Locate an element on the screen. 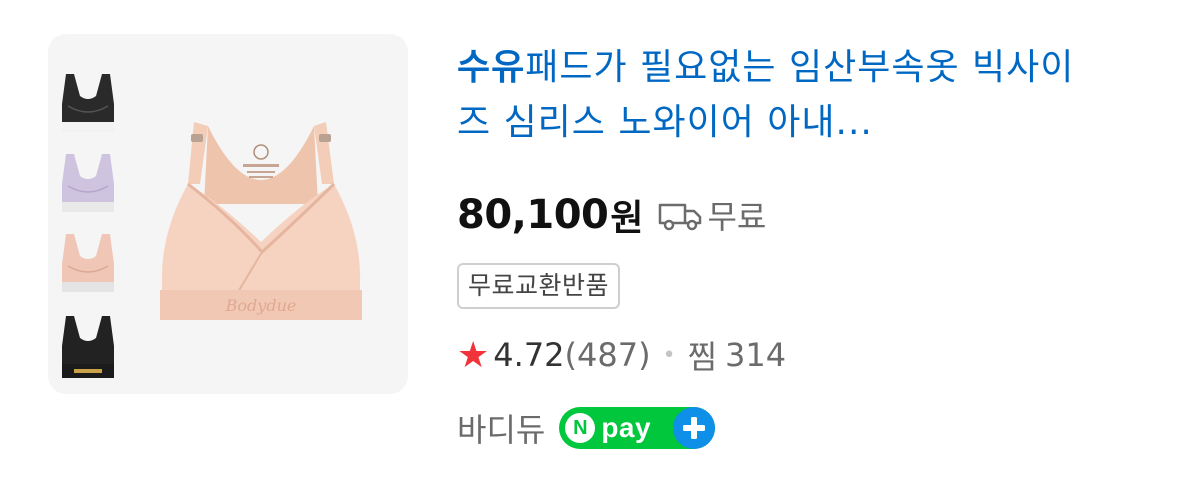 The image size is (1179, 503). rating-value: 4.72 is located at coordinates (529, 355).